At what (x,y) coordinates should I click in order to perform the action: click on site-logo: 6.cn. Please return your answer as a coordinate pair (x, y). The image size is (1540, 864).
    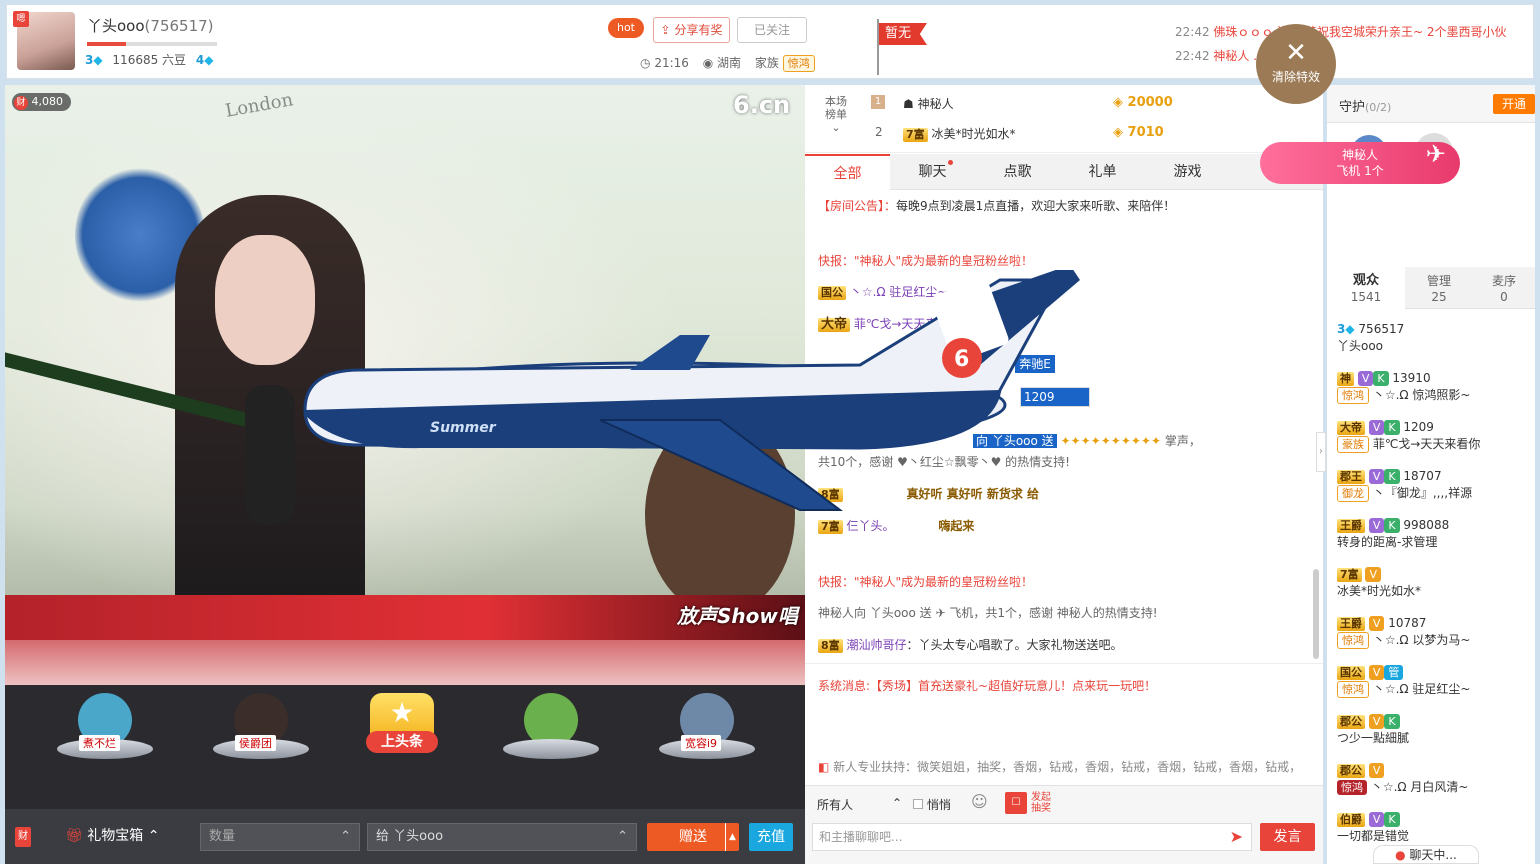
    Looking at the image, I should click on (762, 105).